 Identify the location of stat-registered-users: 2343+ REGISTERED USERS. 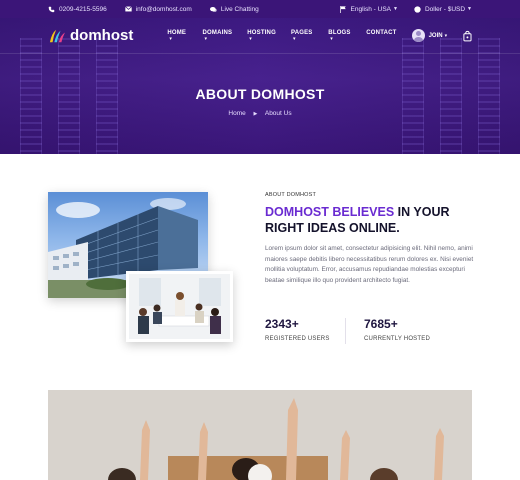
(297, 329).